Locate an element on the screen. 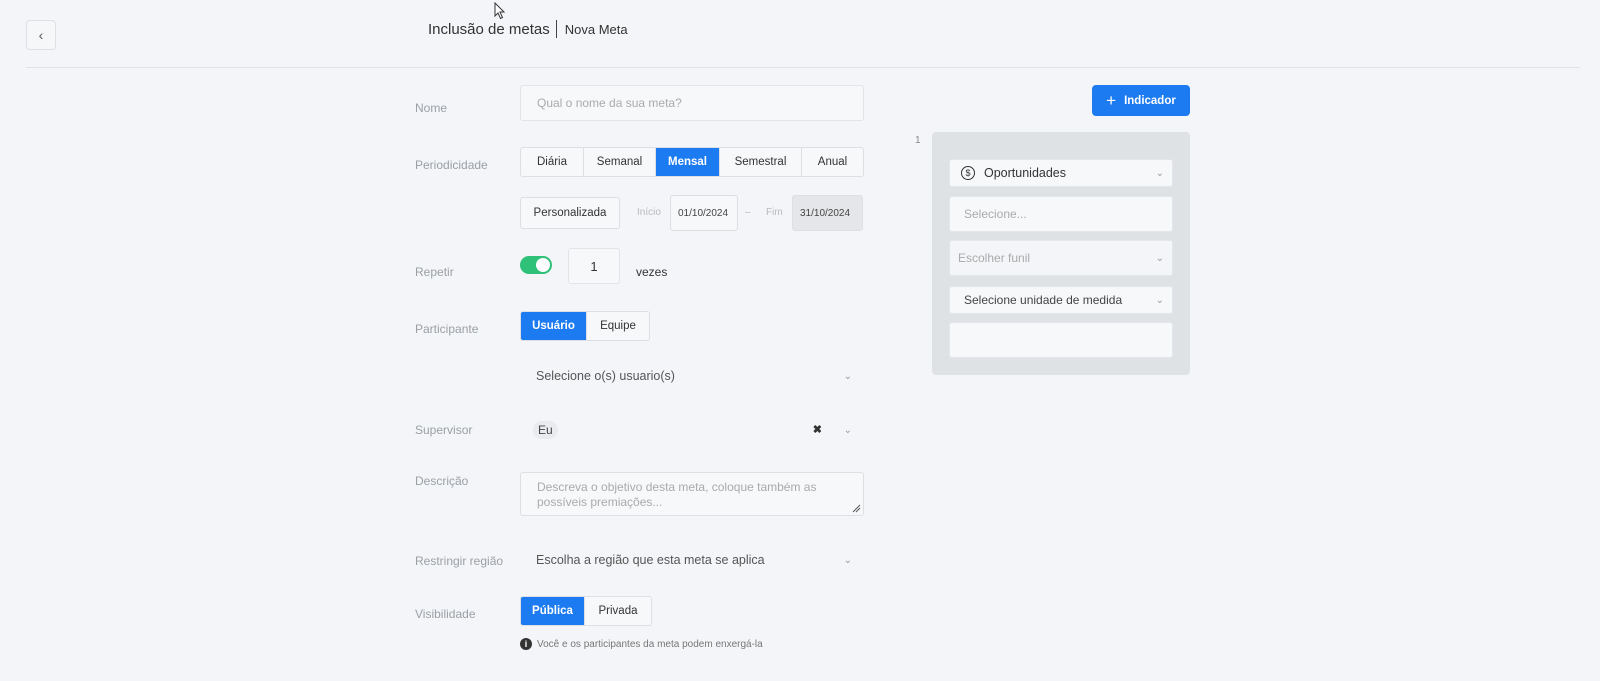 The width and height of the screenshot is (1600, 681). indicator-type-value: Oportunidades is located at coordinates (1025, 173).